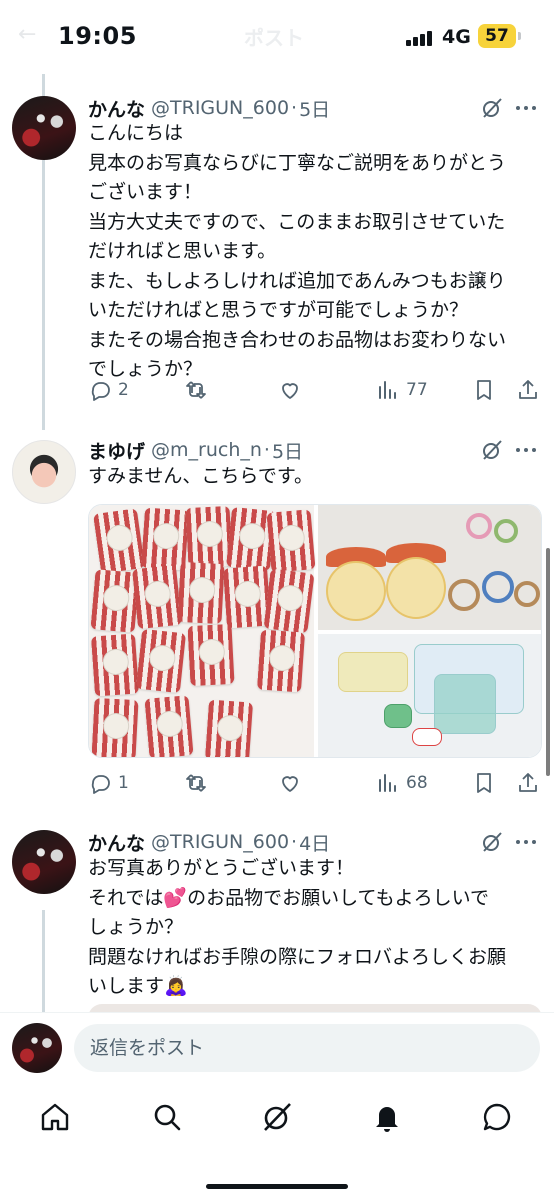  Describe the element at coordinates (274, 38) in the screenshot. I see `screen-title: ポスト` at that location.